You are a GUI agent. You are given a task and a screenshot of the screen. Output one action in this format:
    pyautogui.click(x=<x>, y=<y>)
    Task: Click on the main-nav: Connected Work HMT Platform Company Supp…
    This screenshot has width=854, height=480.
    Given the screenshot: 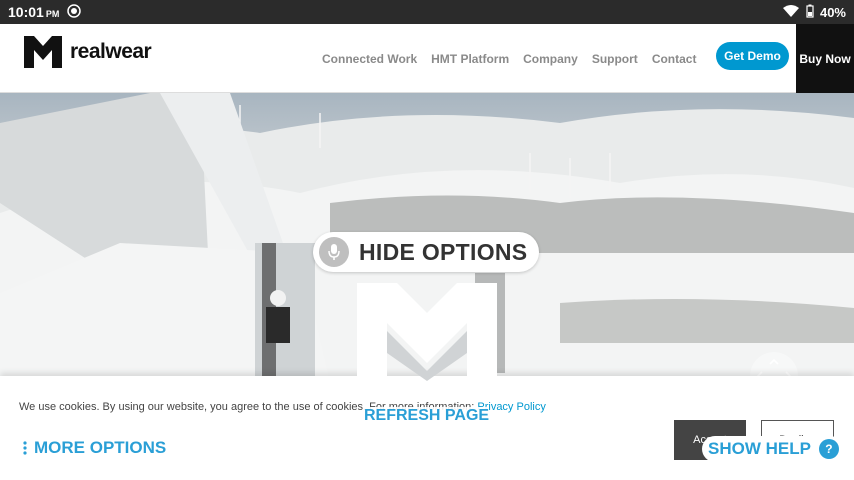 What is the action you would take?
    pyautogui.click(x=509, y=58)
    